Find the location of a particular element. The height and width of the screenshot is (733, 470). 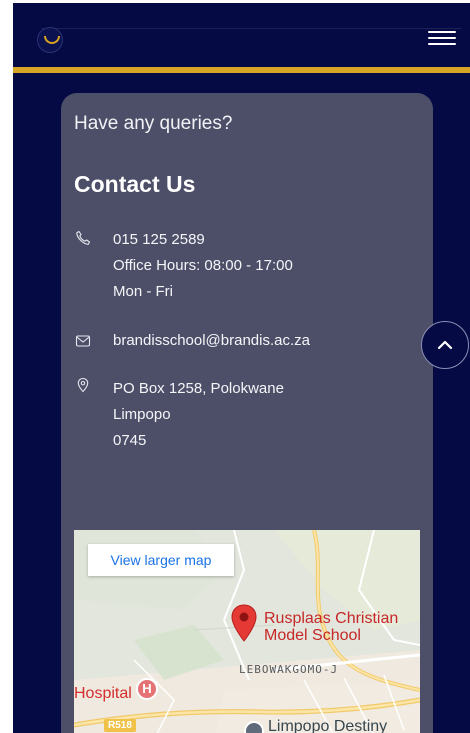

school-map-label: Rusplaas Christian Model School is located at coordinates (331, 627).